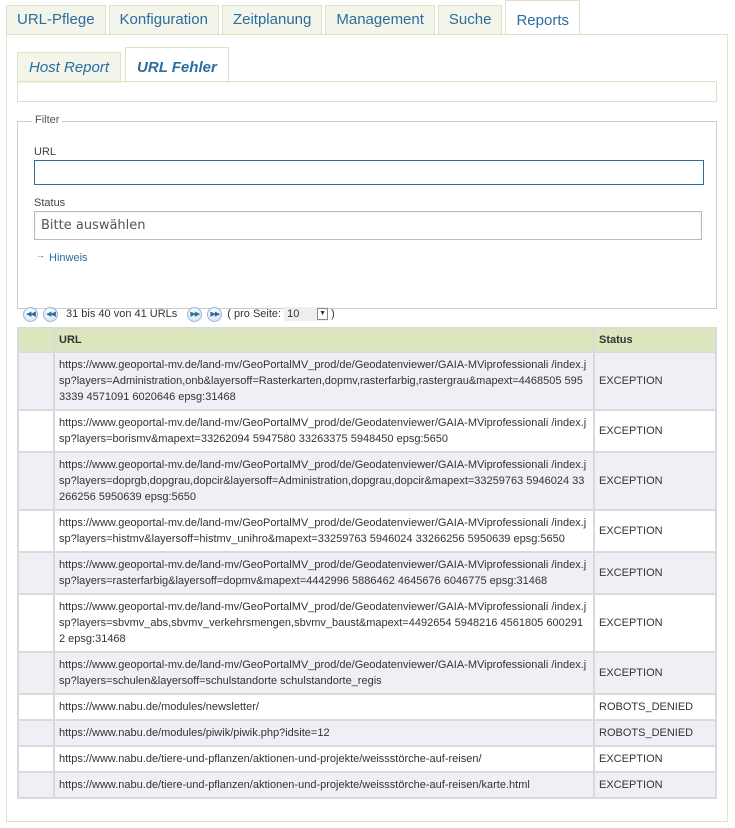 The image size is (735, 828). I want to click on status-label: Status, so click(50, 203).